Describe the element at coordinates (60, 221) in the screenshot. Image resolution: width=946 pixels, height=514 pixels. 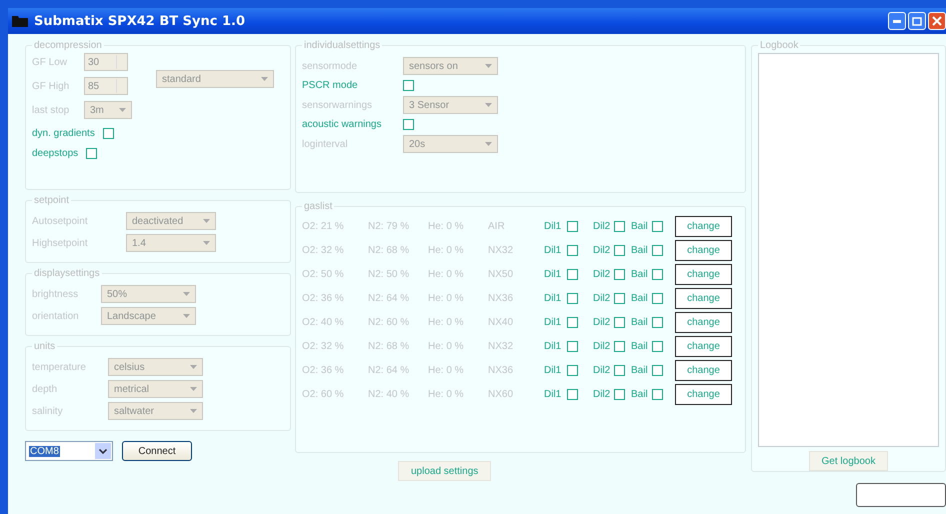
I see `field-label: Autosetpoint` at that location.